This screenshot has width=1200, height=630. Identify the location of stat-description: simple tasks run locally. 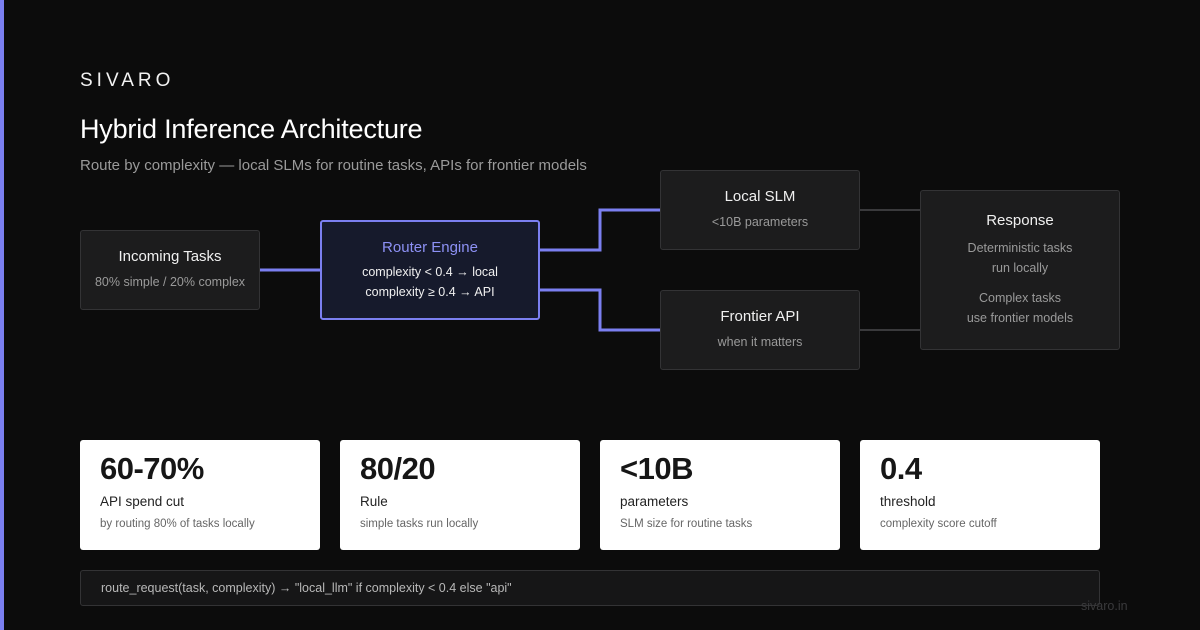
(419, 524).